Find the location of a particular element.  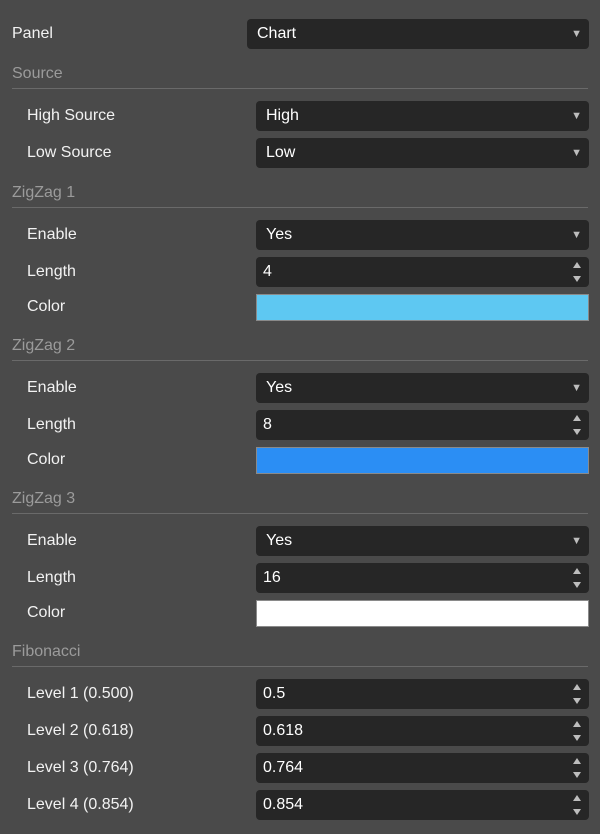

high-source-label: High Source is located at coordinates (71, 115).